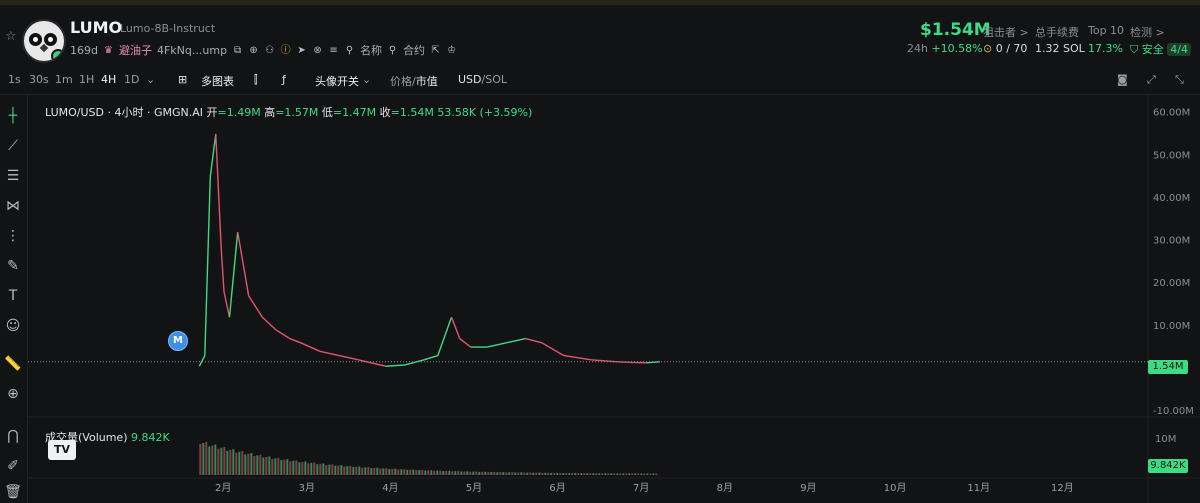  What do you see at coordinates (1151, 80) in the screenshot?
I see `fullscreen-icon: ⤢` at bounding box center [1151, 80].